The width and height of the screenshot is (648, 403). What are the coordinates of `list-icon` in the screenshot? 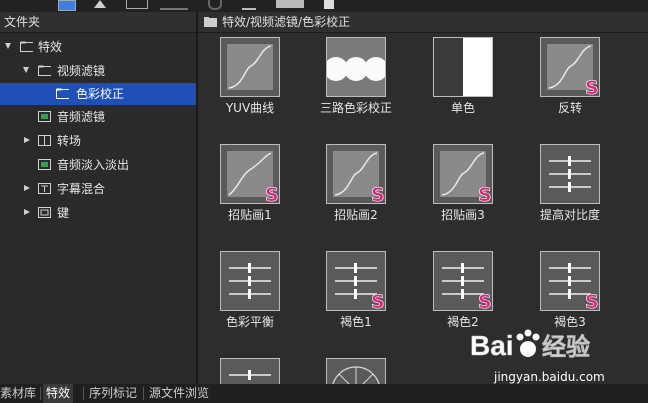 It's located at (249, 5).